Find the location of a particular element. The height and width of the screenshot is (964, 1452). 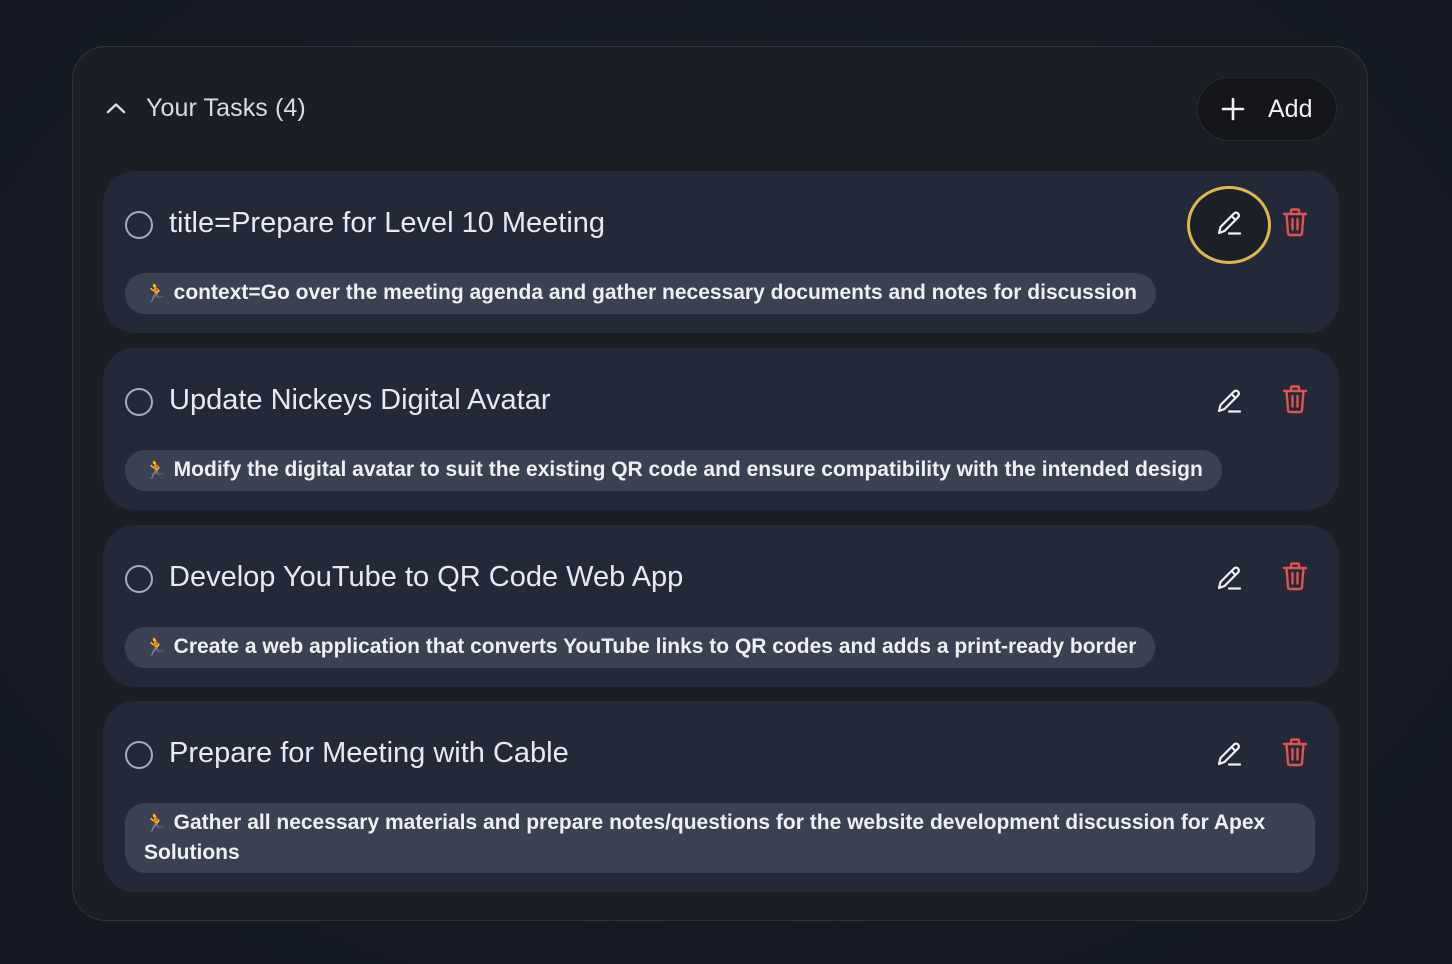

chevron-up-icon is located at coordinates (116, 108).